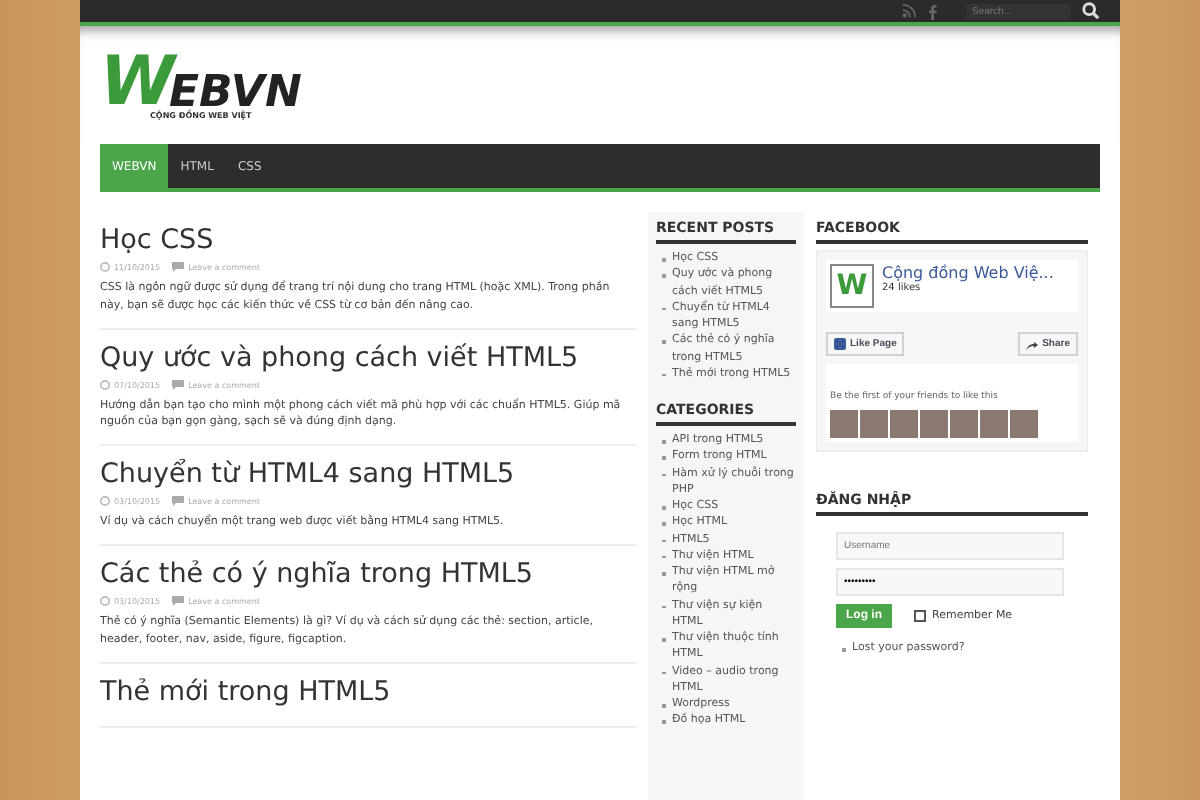 The width and height of the screenshot is (1200, 800). Describe the element at coordinates (1032, 344) in the screenshot. I see `share-icon` at that location.